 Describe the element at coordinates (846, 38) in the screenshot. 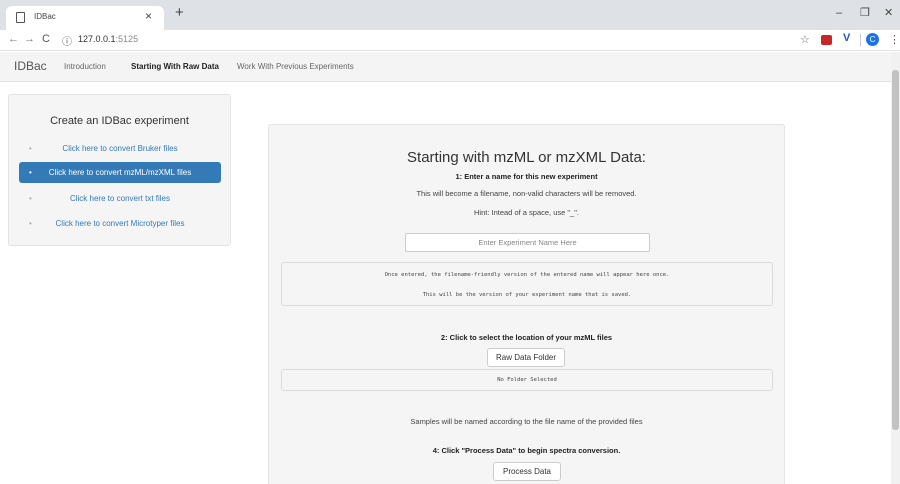

I see `extension-icon: V` at that location.